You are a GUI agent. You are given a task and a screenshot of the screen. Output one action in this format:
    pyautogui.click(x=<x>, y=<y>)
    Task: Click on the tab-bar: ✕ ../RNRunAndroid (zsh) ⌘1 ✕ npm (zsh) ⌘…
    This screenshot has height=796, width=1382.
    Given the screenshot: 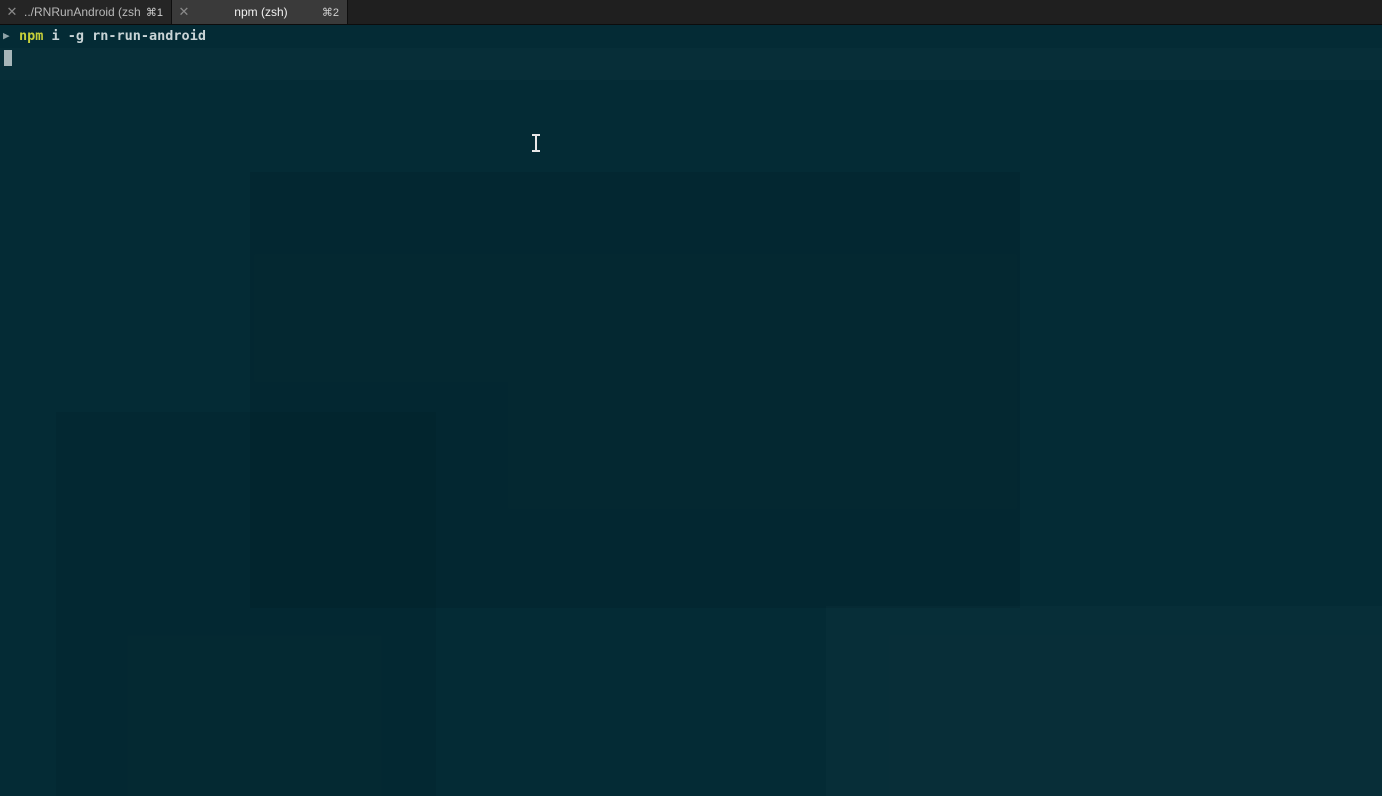 What is the action you would take?
    pyautogui.click(x=691, y=12)
    